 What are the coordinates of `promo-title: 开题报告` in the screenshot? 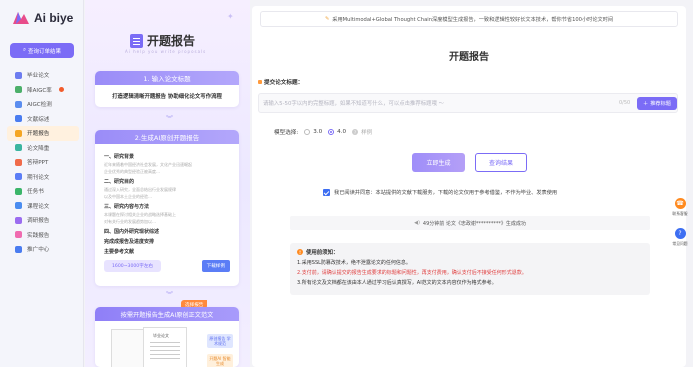 It's located at (162, 40).